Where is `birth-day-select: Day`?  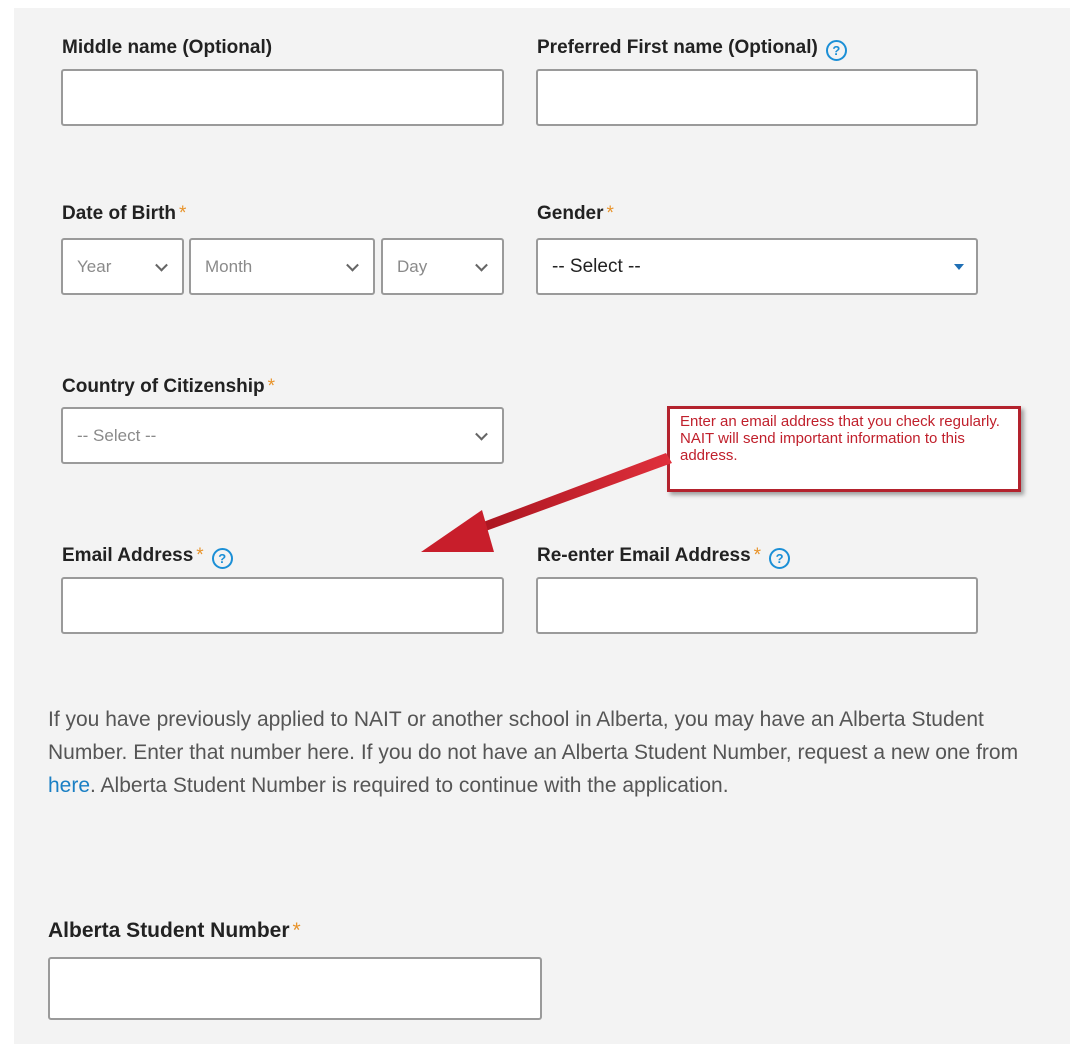 birth-day-select: Day is located at coordinates (442, 266).